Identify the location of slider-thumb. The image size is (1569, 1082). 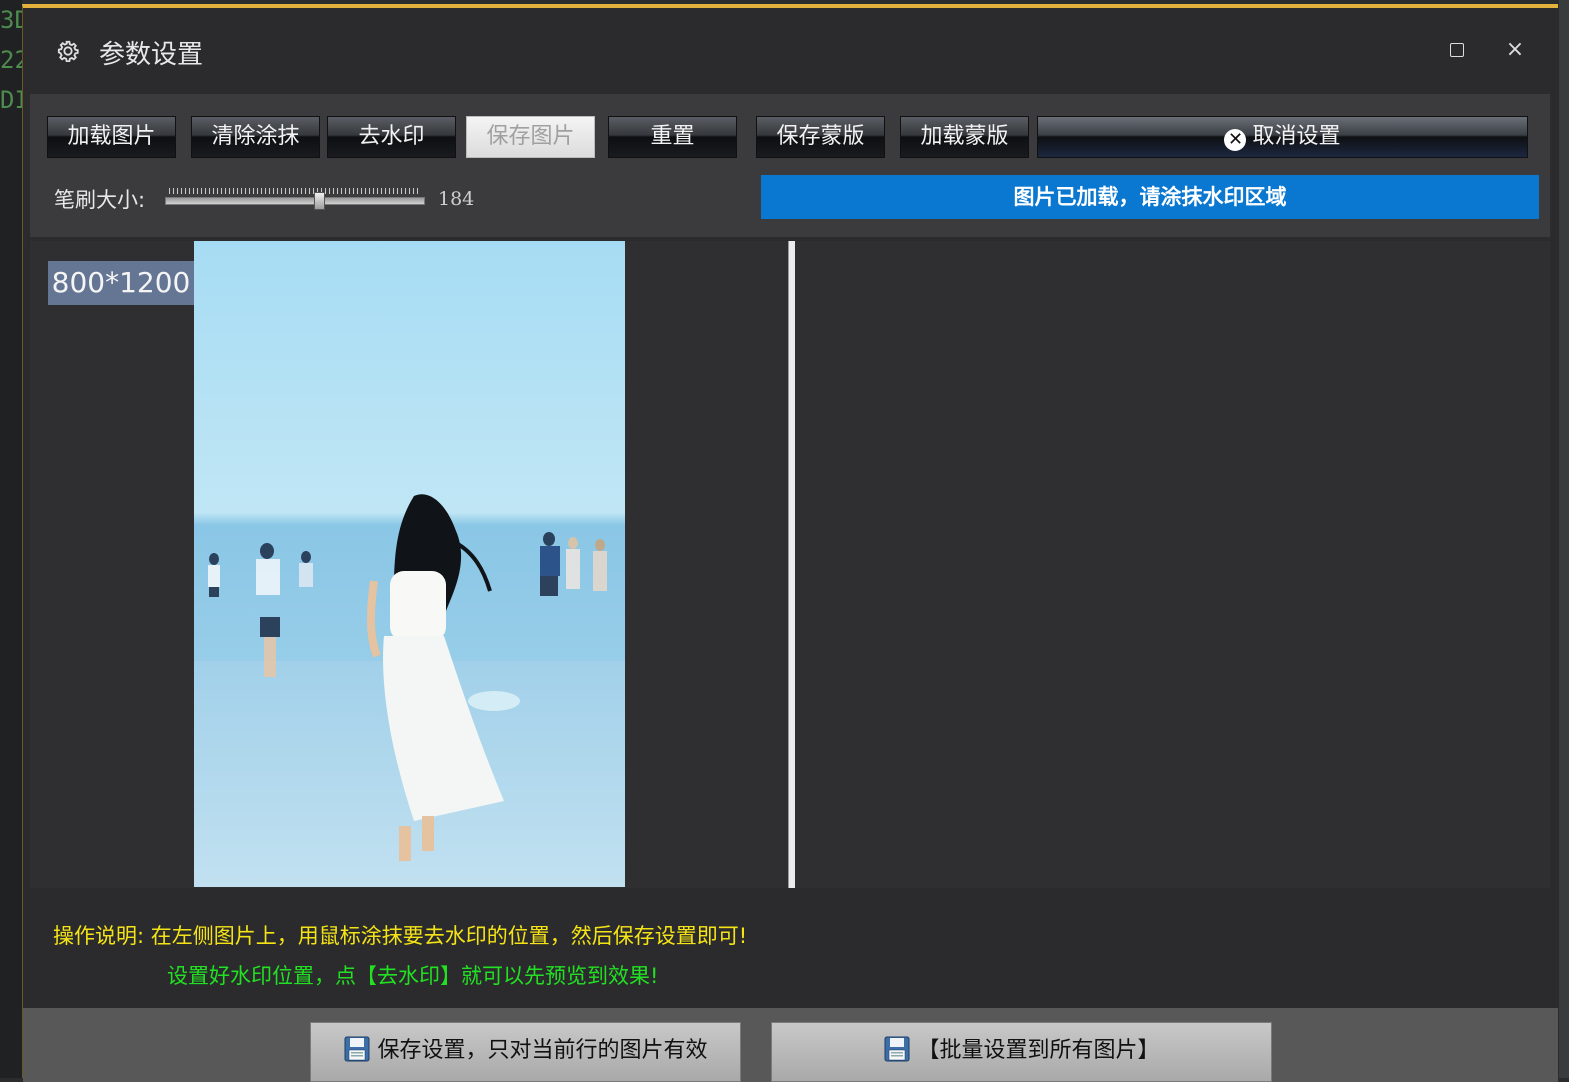
(319, 201).